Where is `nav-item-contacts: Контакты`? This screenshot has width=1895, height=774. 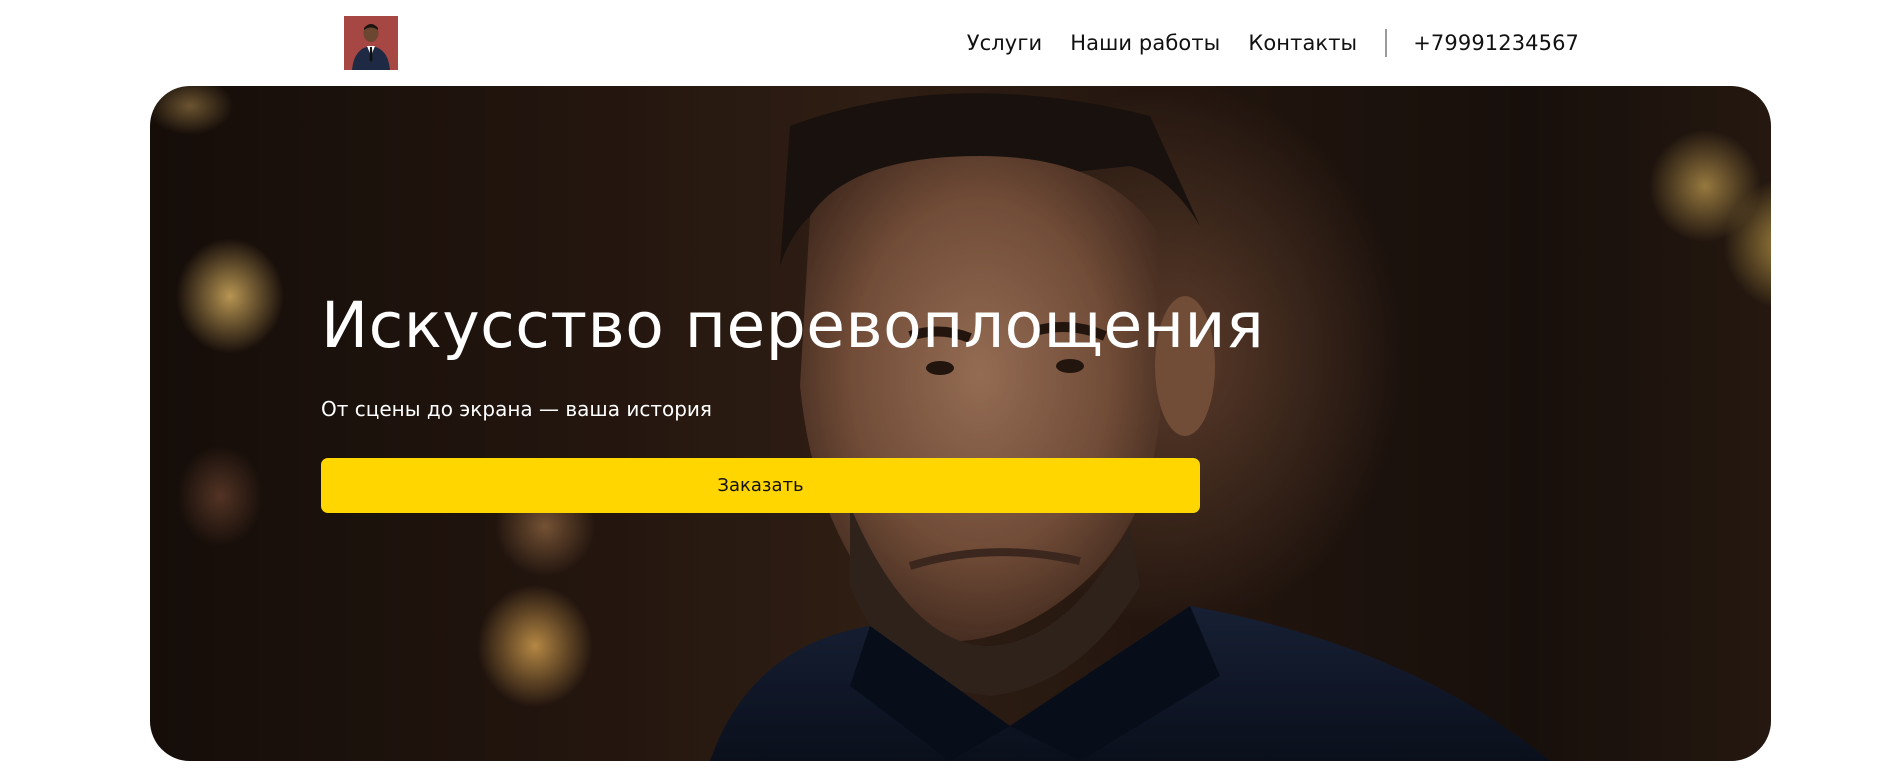 nav-item-contacts: Контакты is located at coordinates (1302, 43).